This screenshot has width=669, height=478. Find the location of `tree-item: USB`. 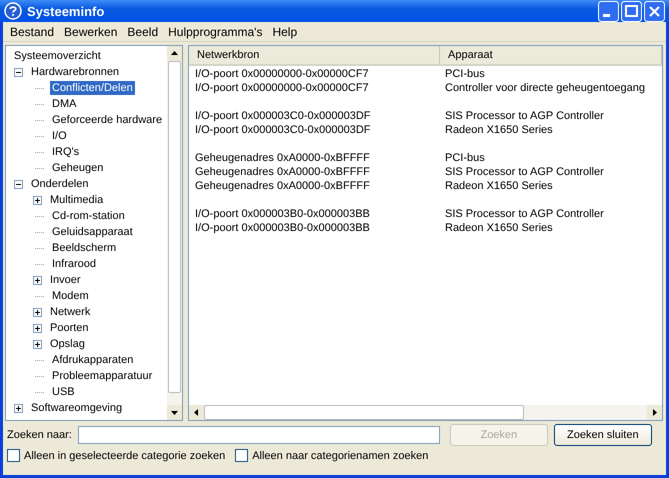

tree-item: USB is located at coordinates (63, 392).